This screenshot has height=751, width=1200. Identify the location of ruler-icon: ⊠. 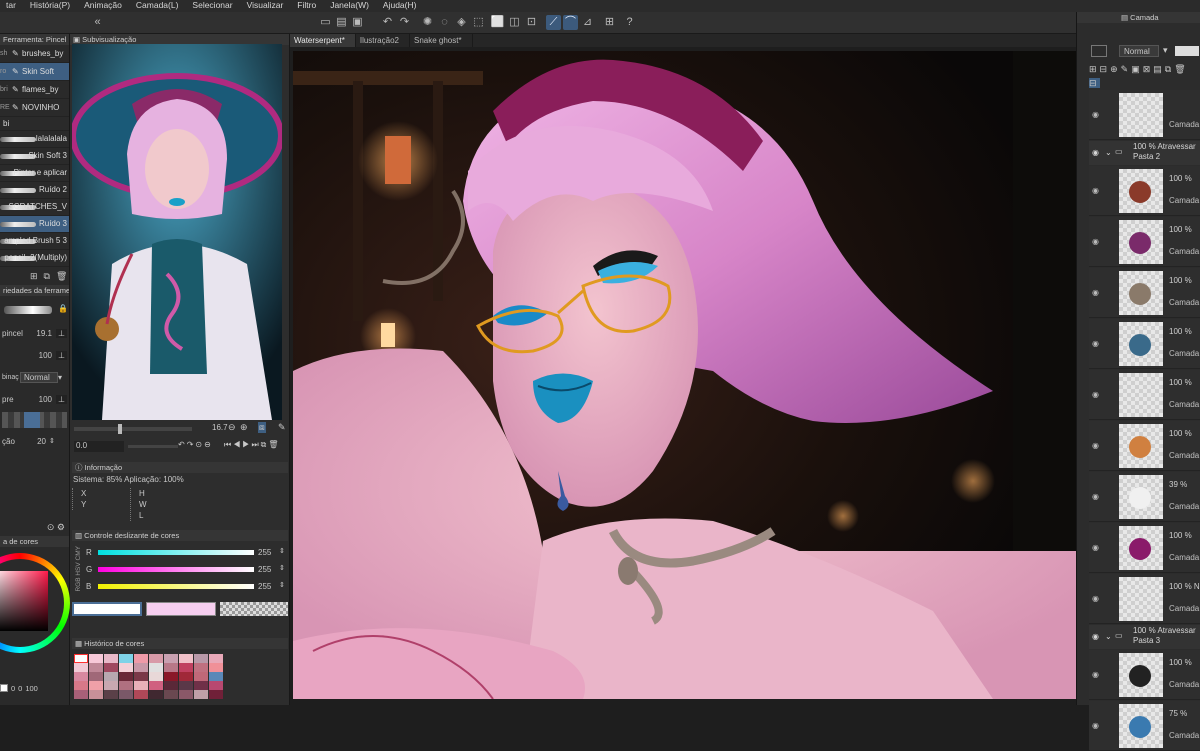
(1148, 69).